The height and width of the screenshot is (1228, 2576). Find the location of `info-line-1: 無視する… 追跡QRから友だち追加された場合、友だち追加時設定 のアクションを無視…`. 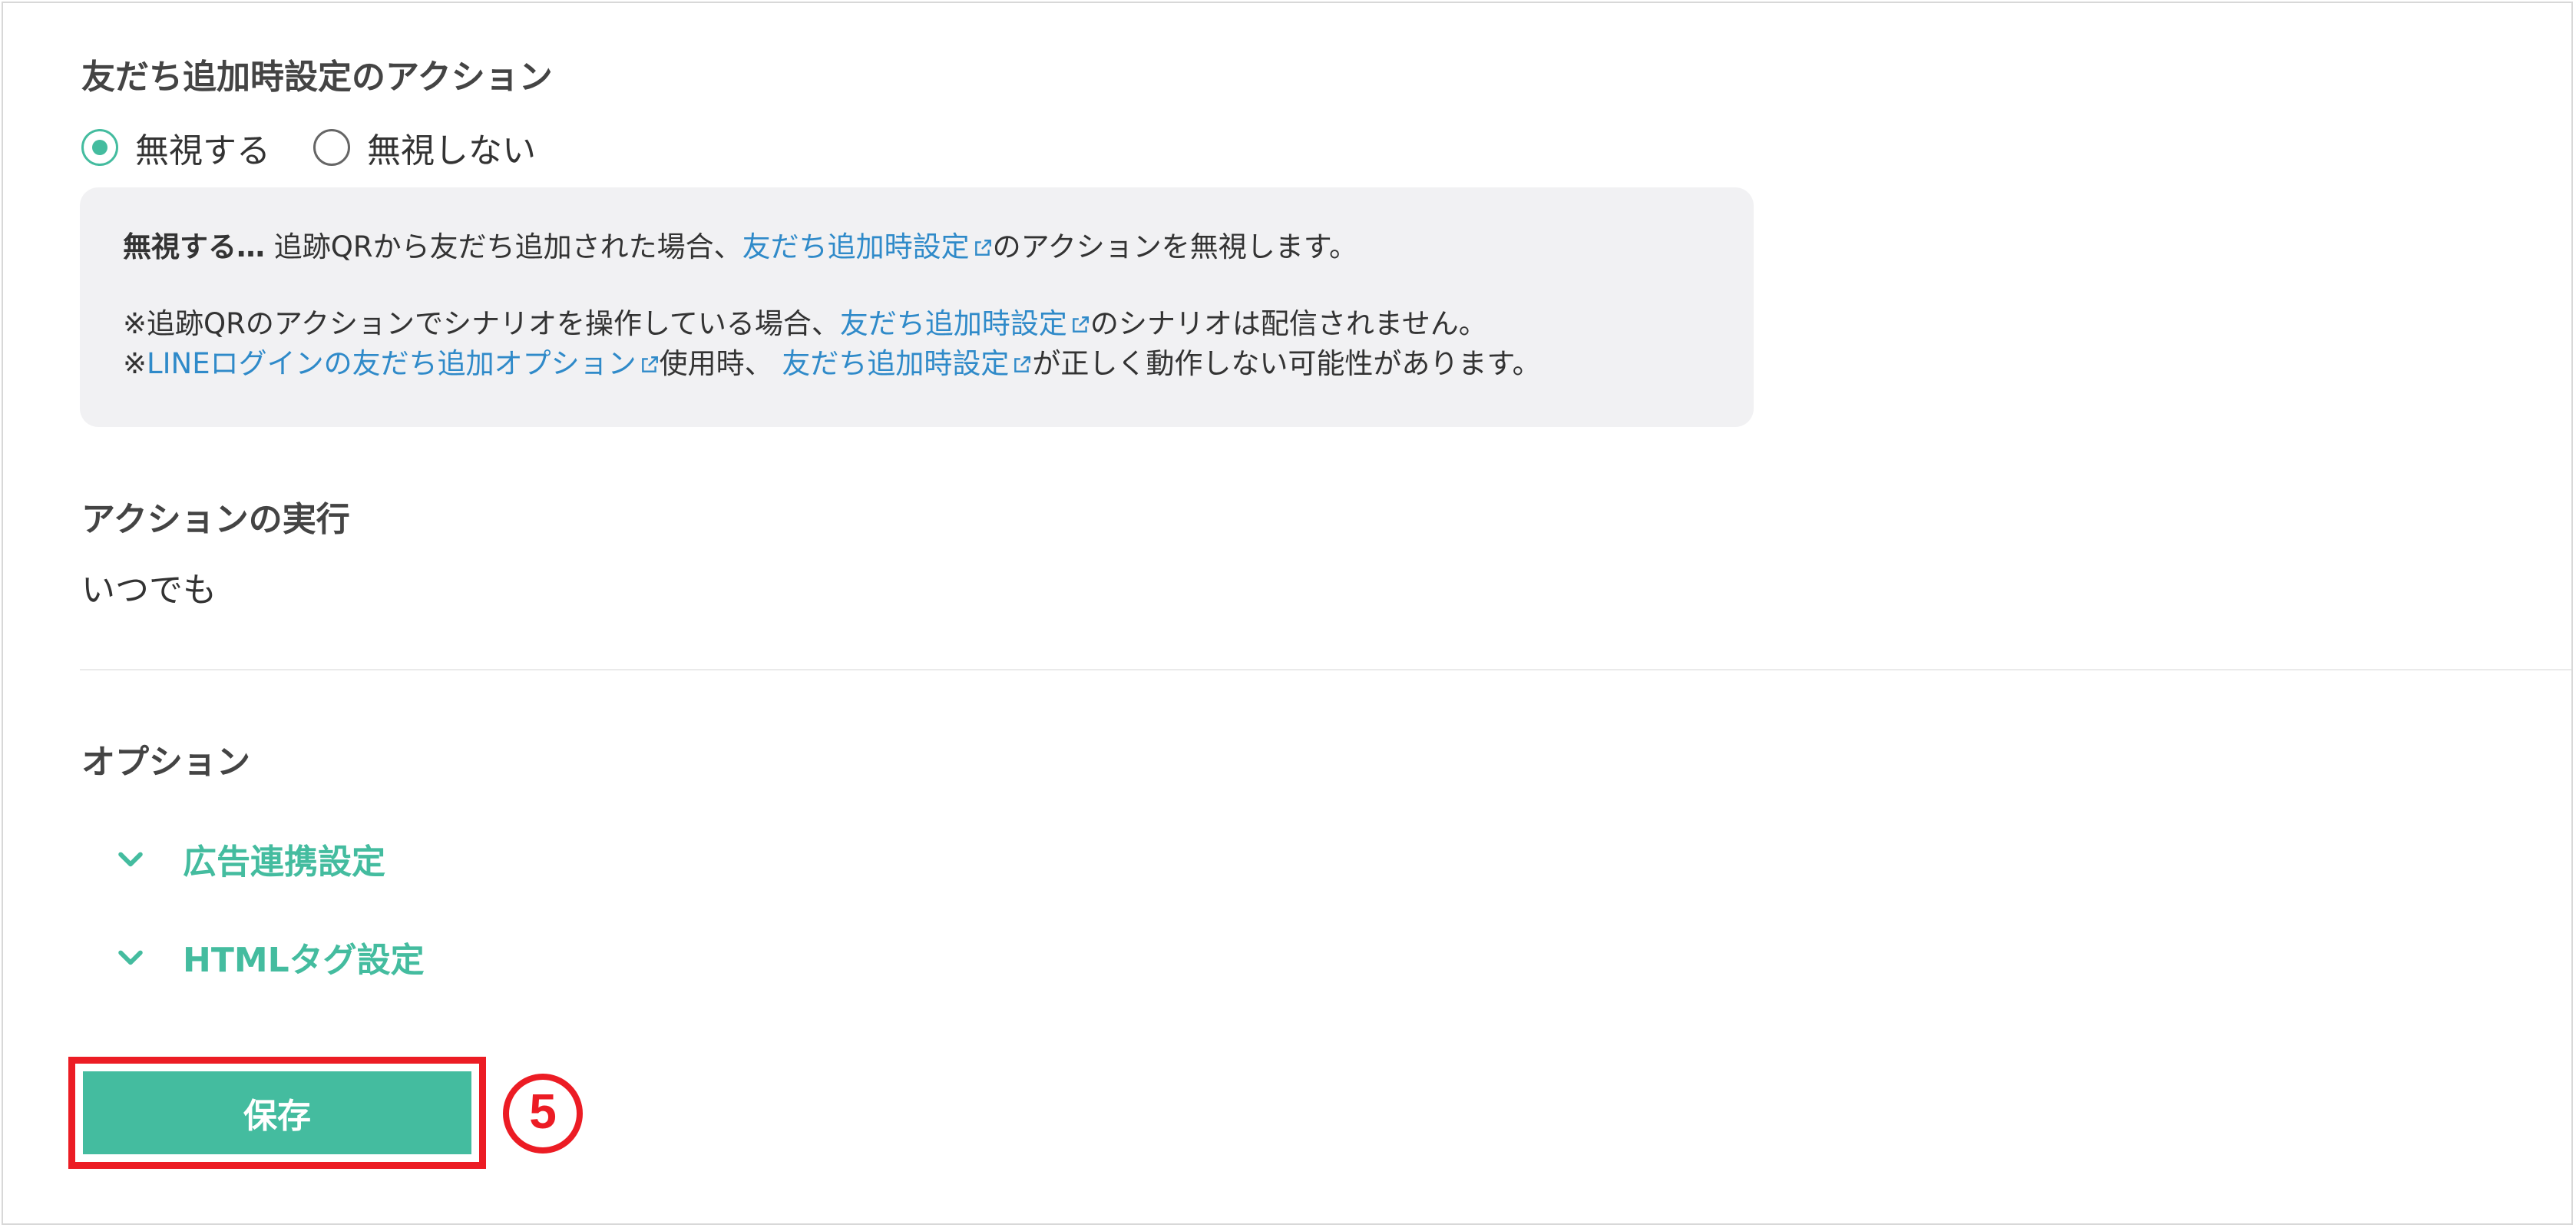

info-line-1: 無視する… 追跡QRから友だち追加された場合、友だち追加時設定 のアクションを無視… is located at coordinates (917, 247).